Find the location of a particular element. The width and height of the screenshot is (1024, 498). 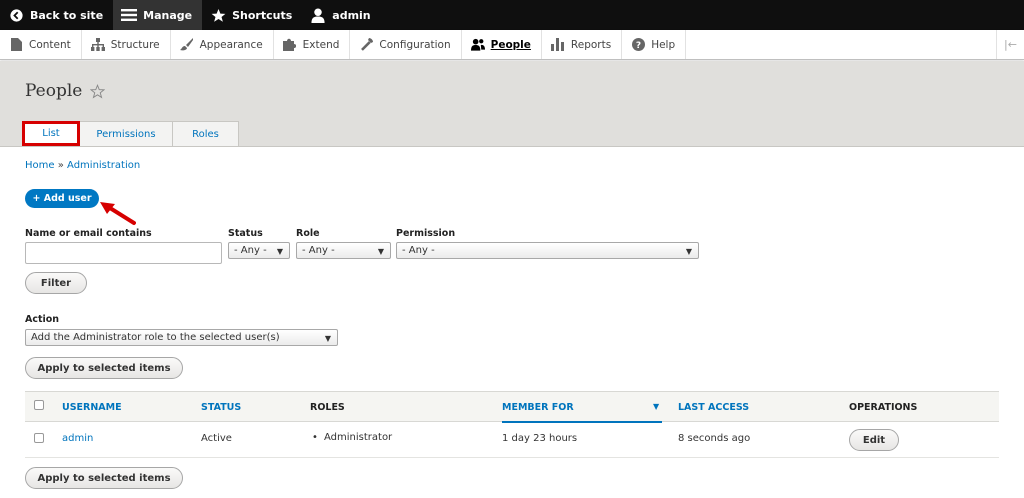

member-for-value: 1 day 23 hours is located at coordinates (540, 438).